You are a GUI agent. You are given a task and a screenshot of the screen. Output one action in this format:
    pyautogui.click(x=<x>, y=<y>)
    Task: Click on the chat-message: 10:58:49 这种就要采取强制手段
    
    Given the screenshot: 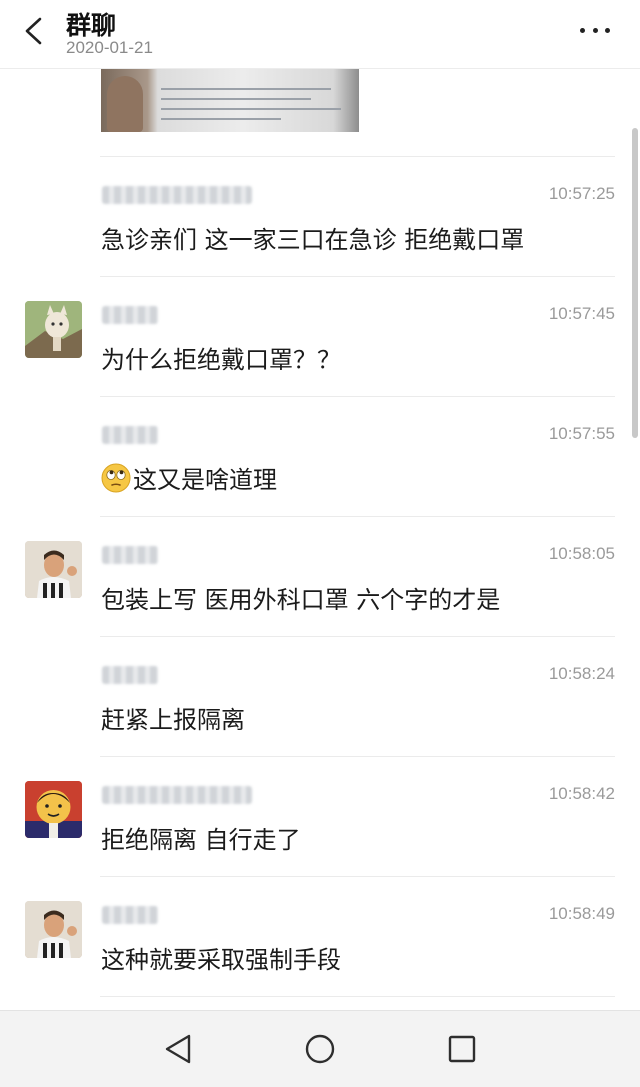 What is the action you would take?
    pyautogui.click(x=320, y=936)
    